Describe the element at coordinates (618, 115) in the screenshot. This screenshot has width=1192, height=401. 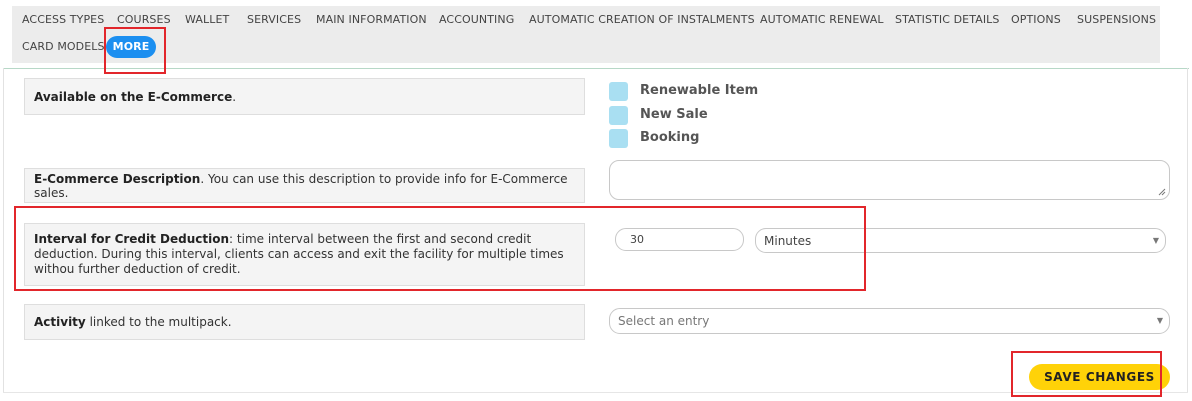
I see `new-sale-checkbox` at that location.